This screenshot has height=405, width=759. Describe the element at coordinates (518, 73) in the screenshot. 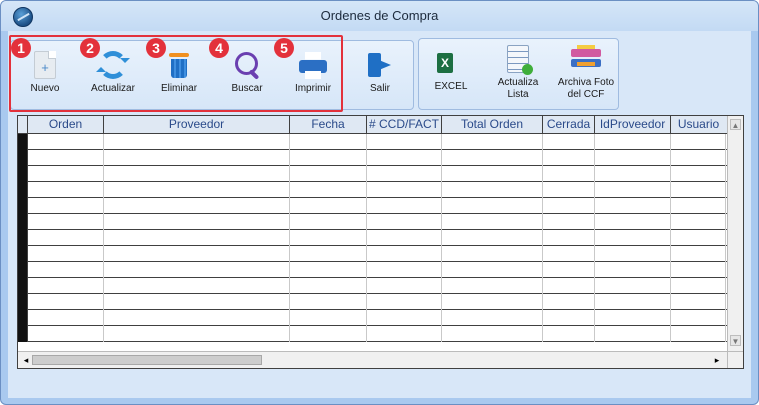

I see `update-list-button: Actualiza Lista` at that location.